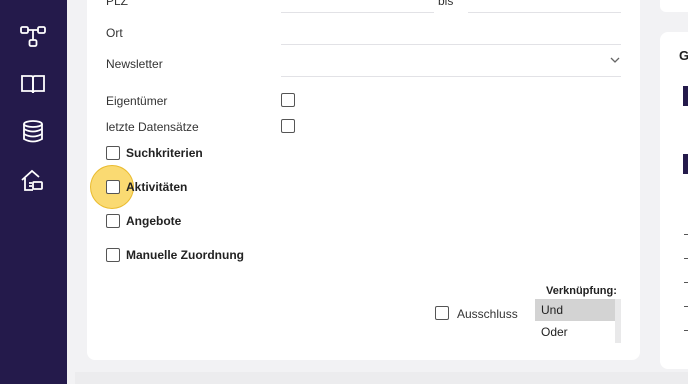 Image resolution: width=688 pixels, height=384 pixels. What do you see at coordinates (113, 221) in the screenshot?
I see `angebote-checkbox` at bounding box center [113, 221].